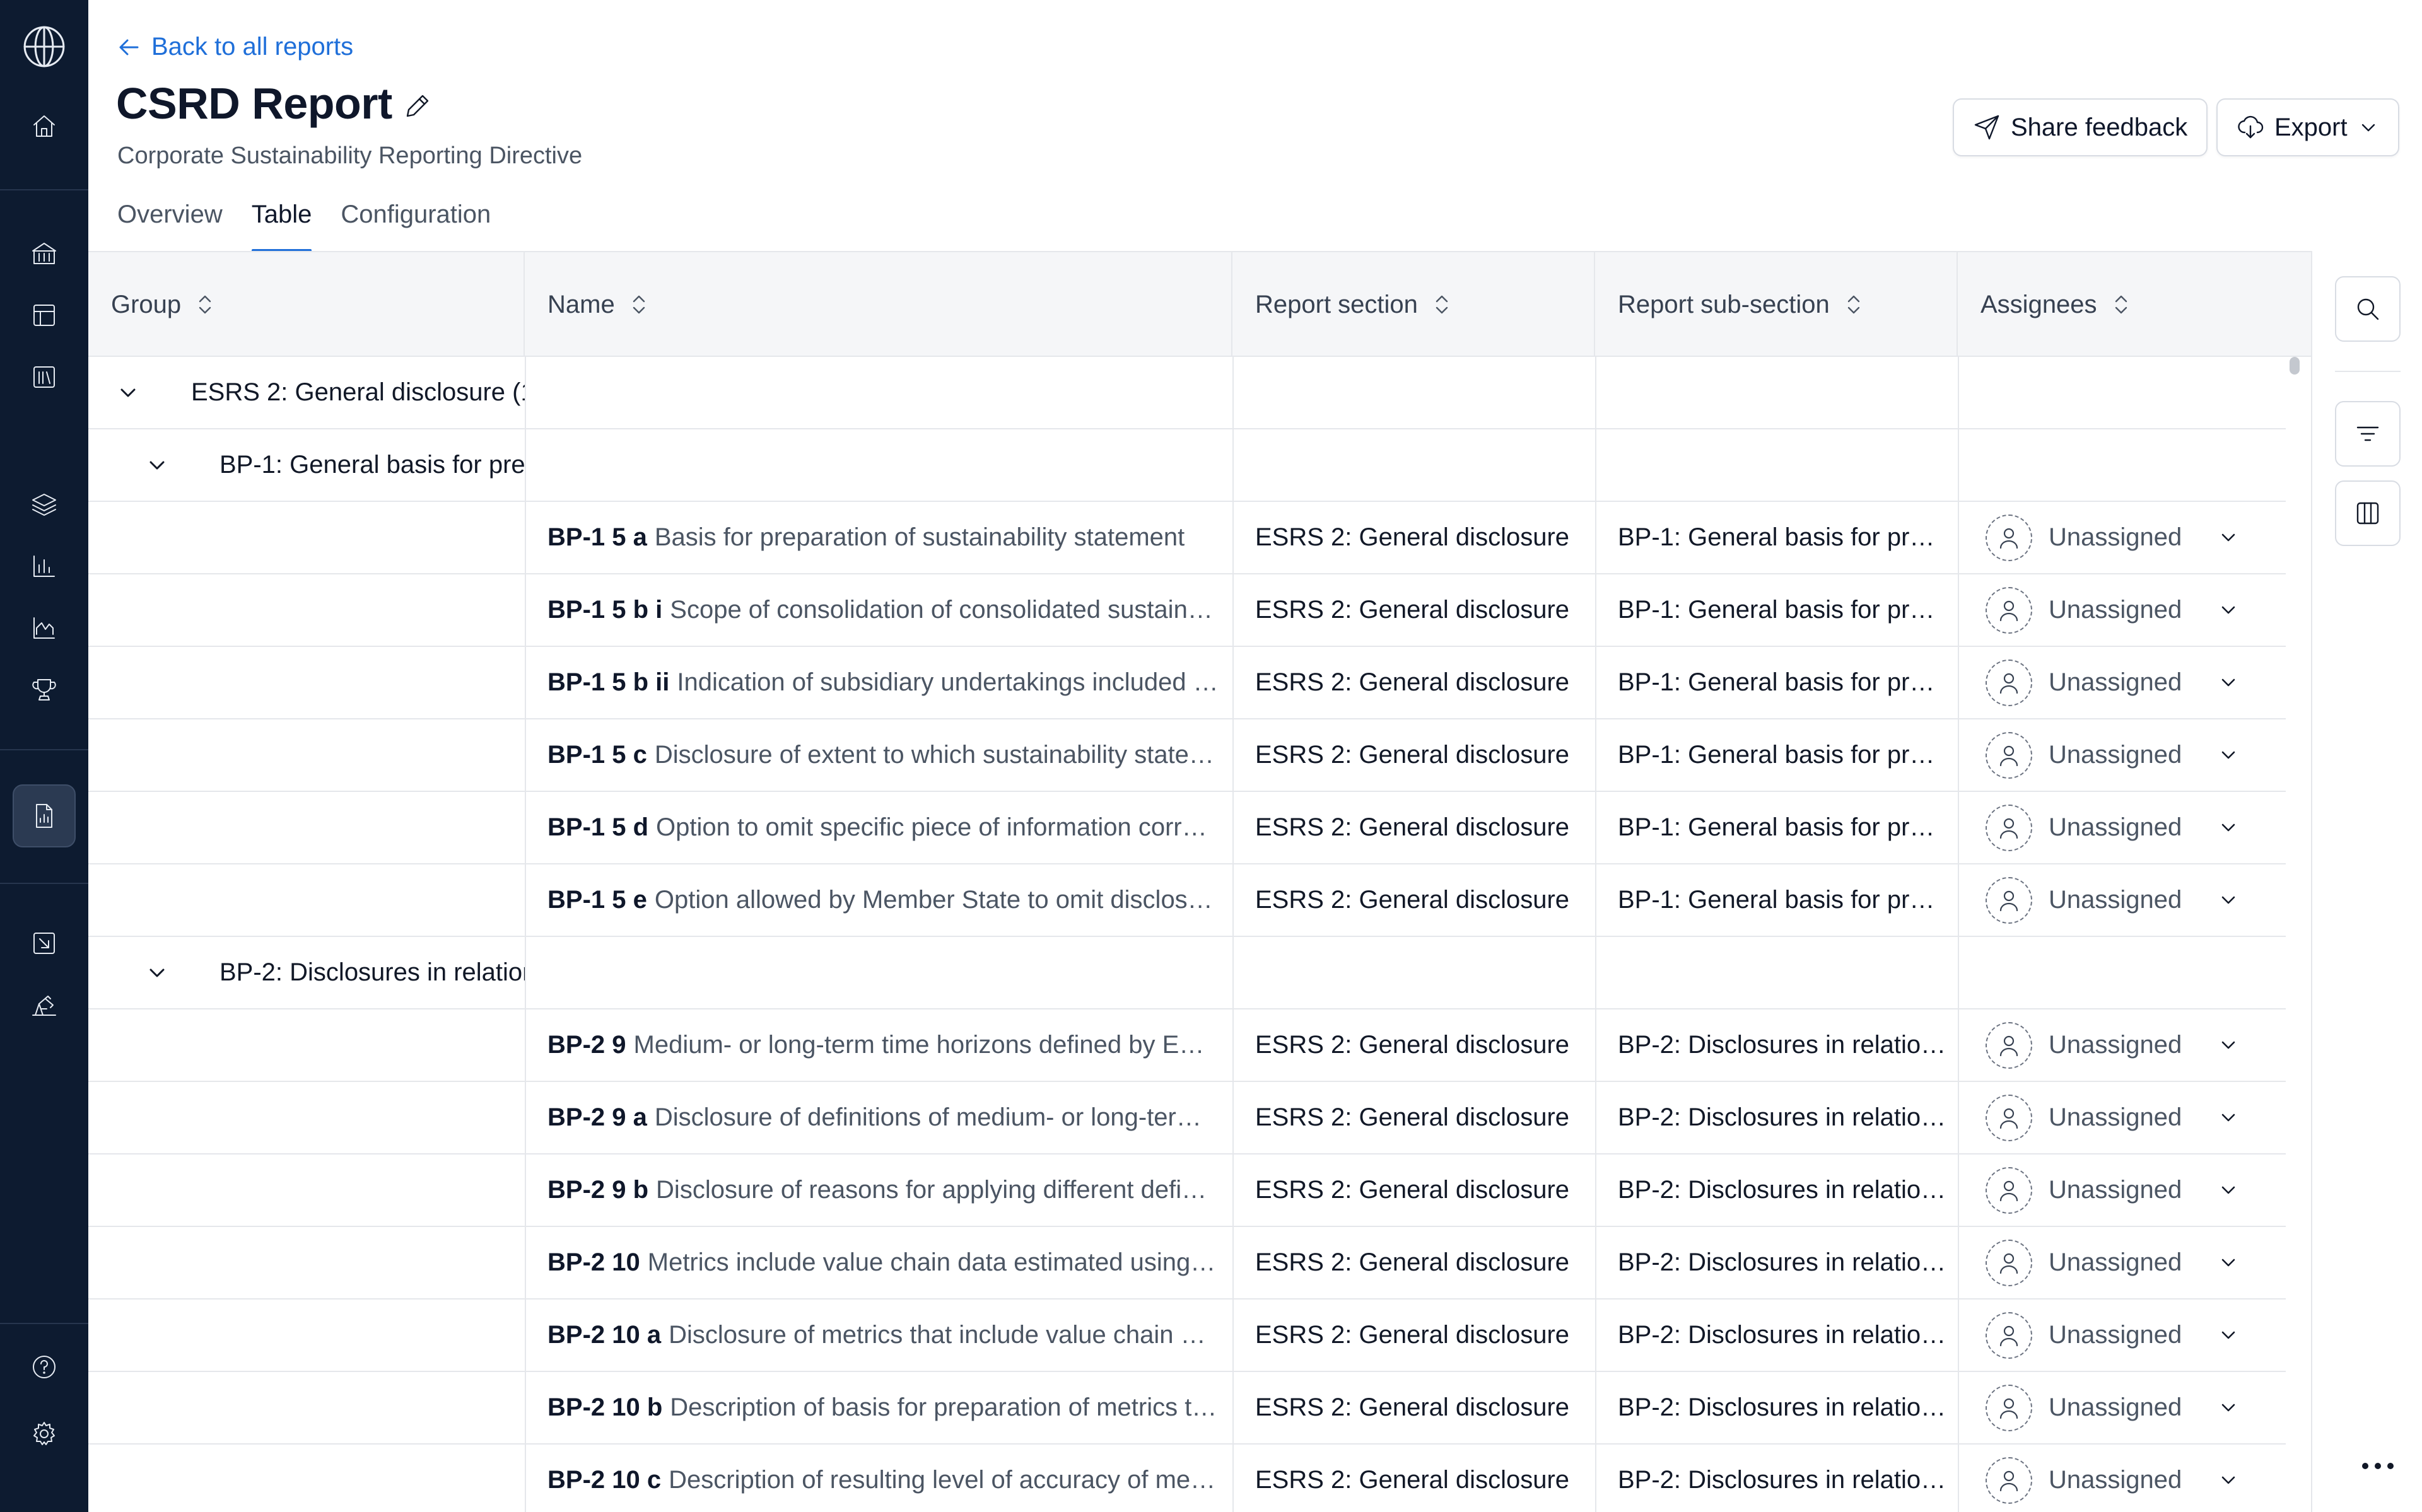 This screenshot has width=2422, height=1512. I want to click on trophy-icon, so click(44, 689).